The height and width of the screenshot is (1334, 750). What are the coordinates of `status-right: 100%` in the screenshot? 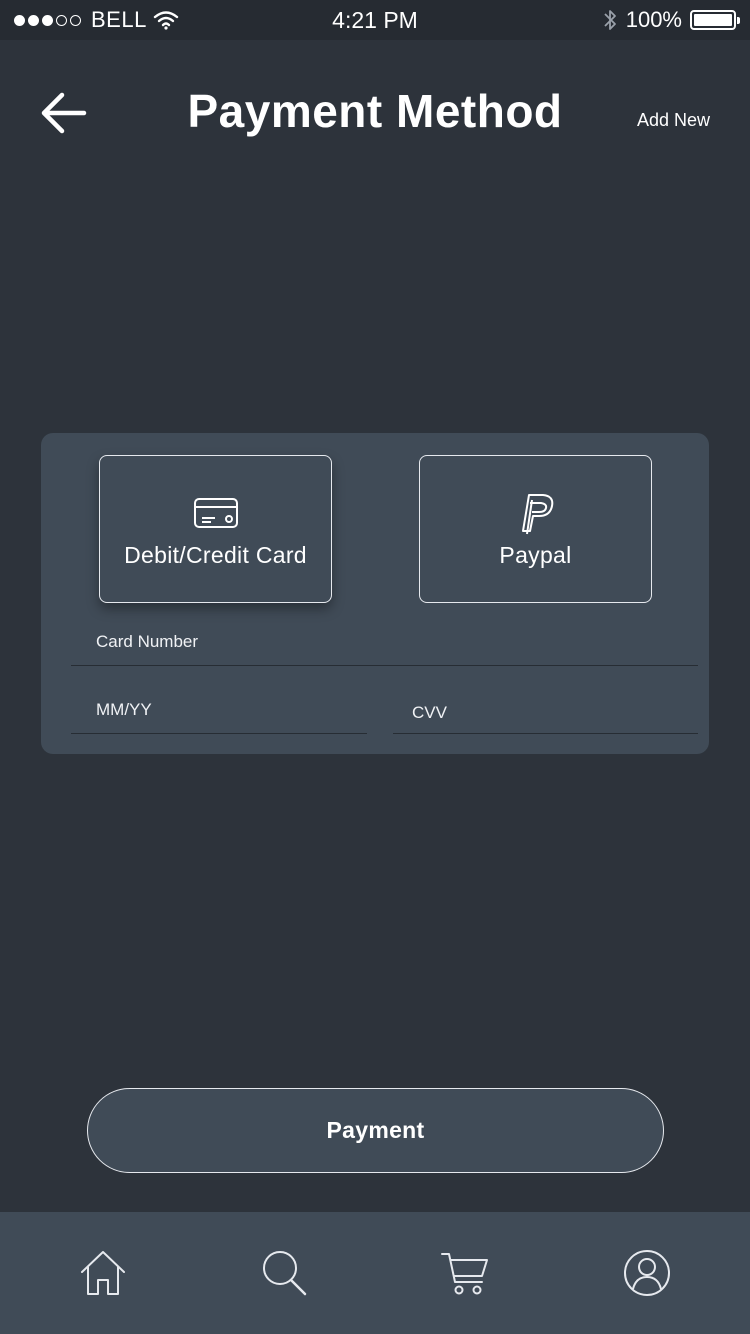 It's located at (671, 20).